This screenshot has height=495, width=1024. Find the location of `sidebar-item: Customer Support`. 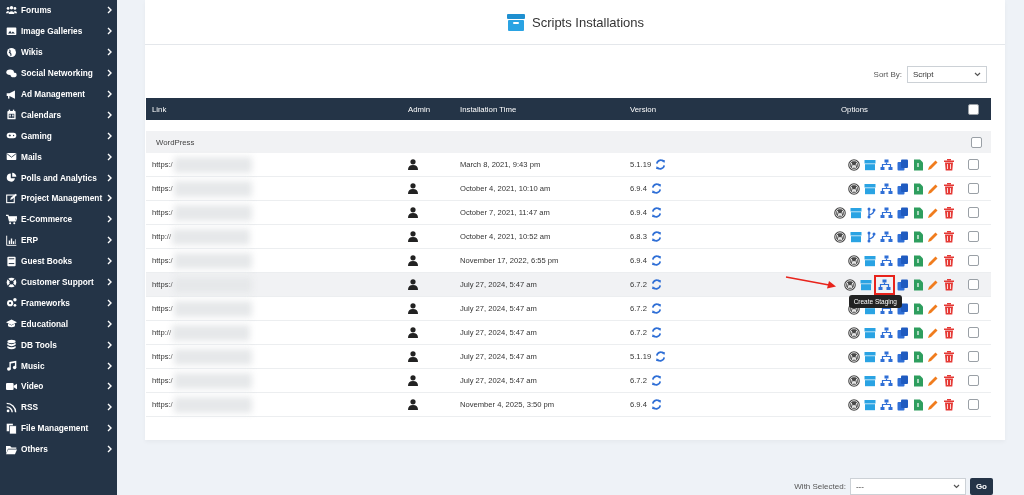

sidebar-item: Customer Support is located at coordinates (58, 282).